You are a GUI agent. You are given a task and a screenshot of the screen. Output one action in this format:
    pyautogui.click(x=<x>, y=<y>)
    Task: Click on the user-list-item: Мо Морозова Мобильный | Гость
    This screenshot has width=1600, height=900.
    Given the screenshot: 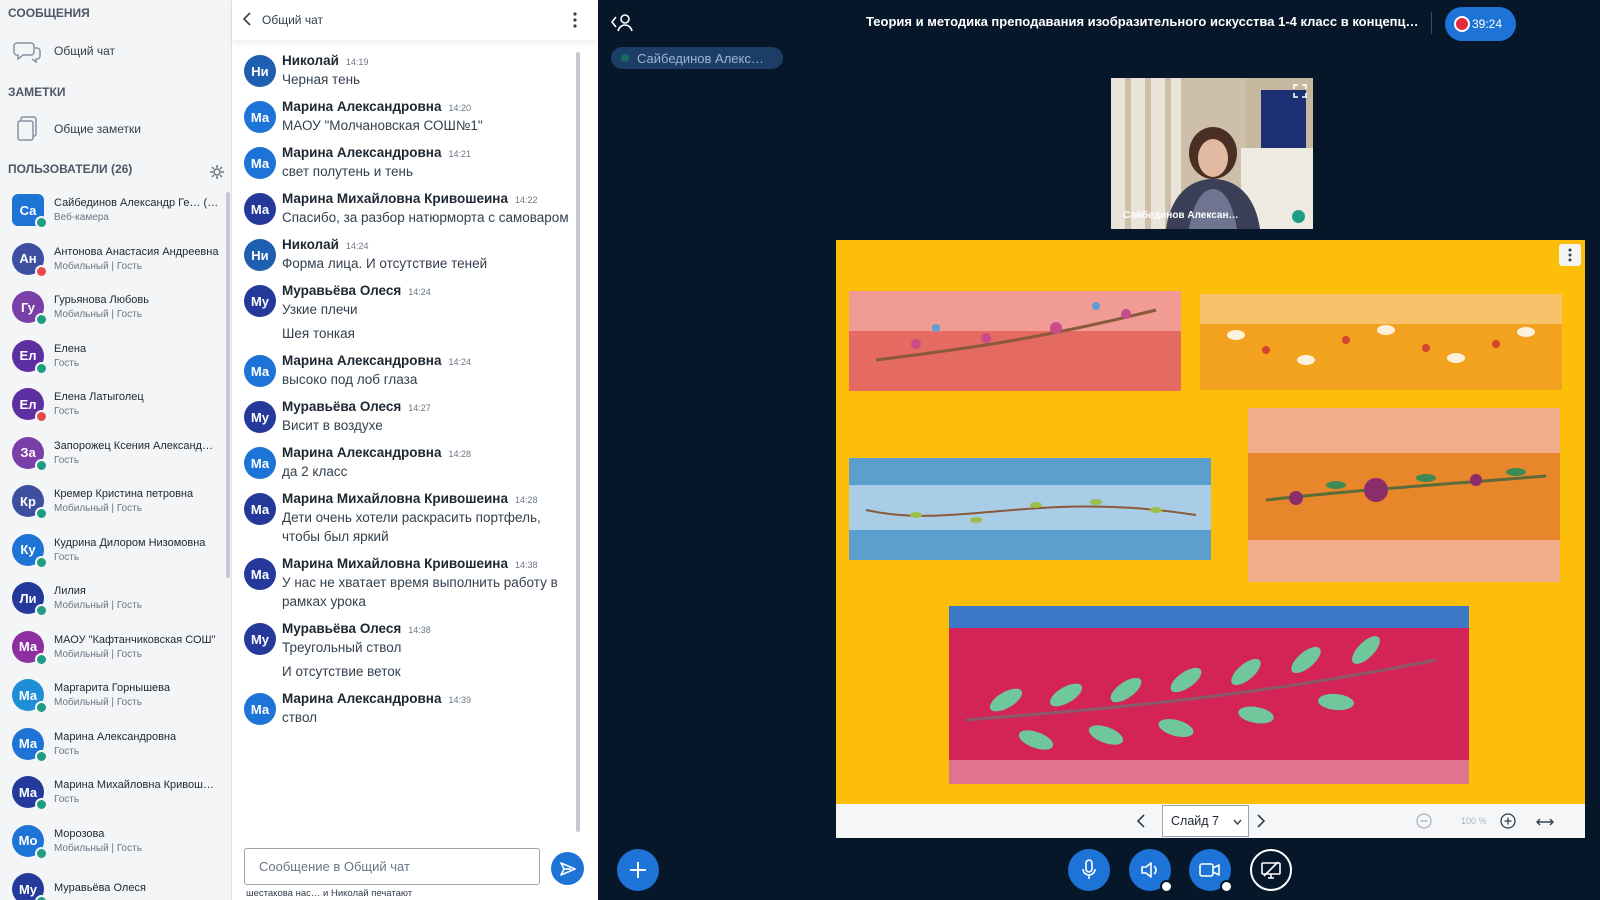 What is the action you would take?
    pyautogui.click(x=113, y=841)
    